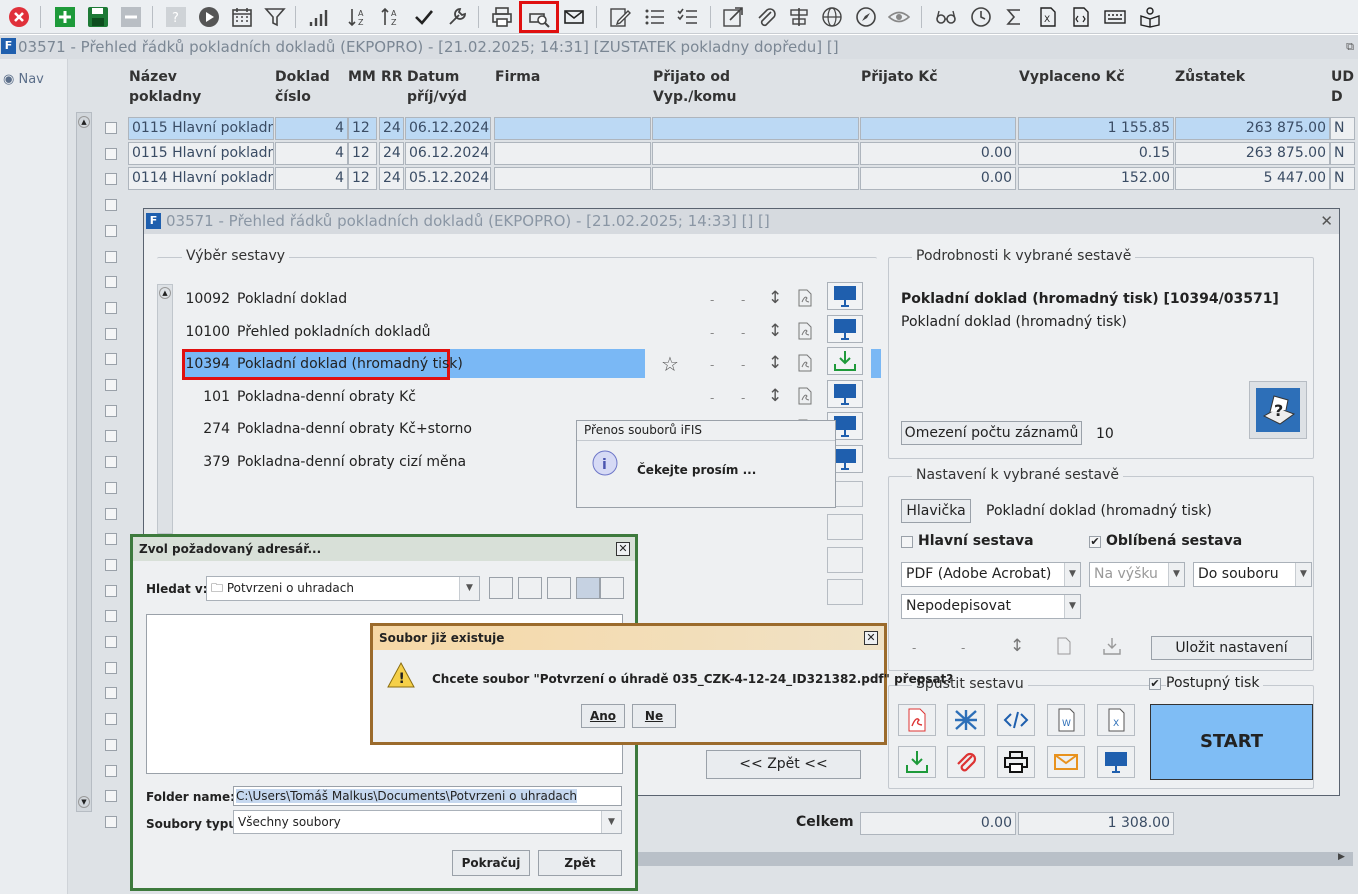 This screenshot has width=1358, height=894. I want to click on continue-button: Pokračuj, so click(491, 863).